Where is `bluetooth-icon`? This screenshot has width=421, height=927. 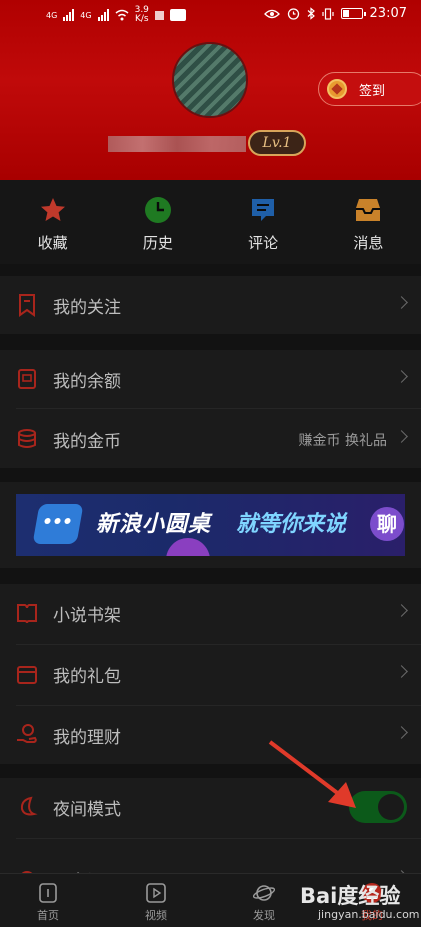 bluetooth-icon is located at coordinates (311, 13).